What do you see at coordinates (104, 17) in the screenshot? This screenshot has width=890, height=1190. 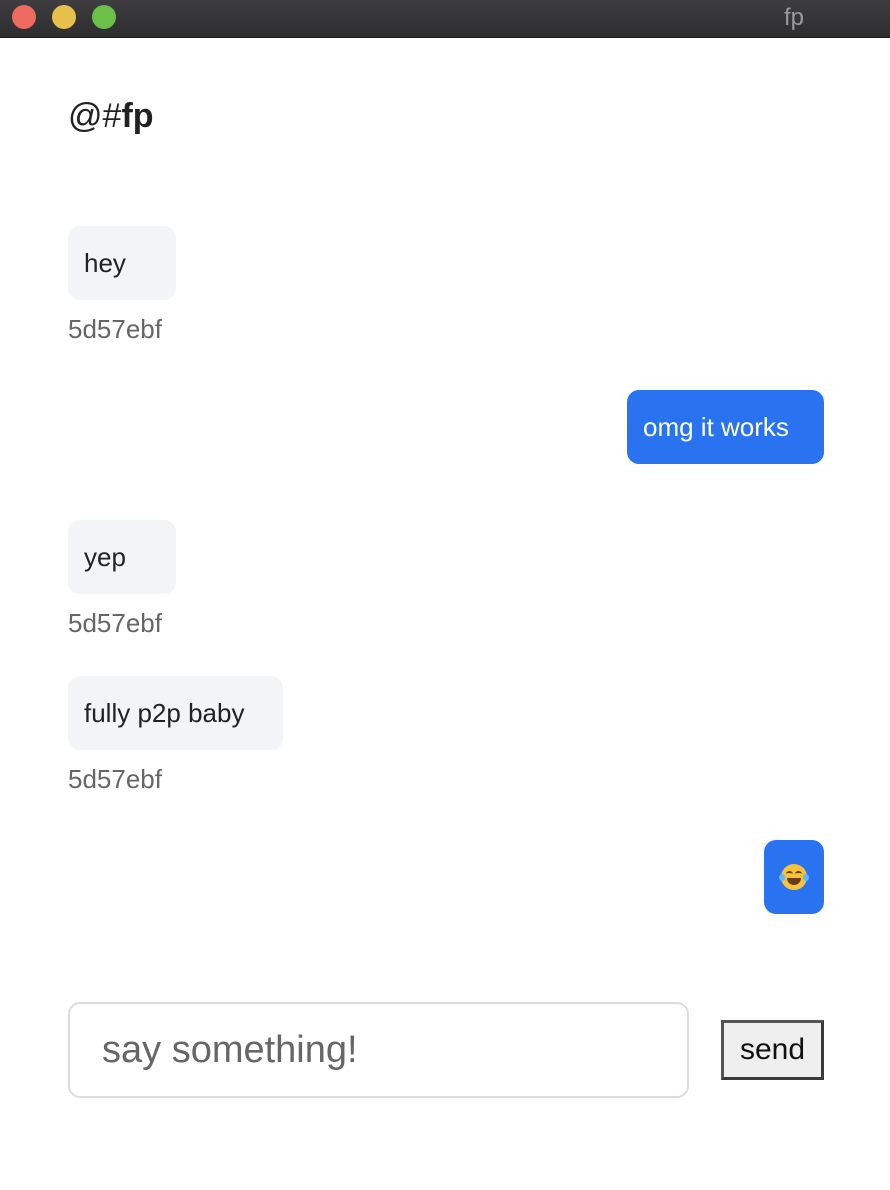 I see `maximize-window-button` at bounding box center [104, 17].